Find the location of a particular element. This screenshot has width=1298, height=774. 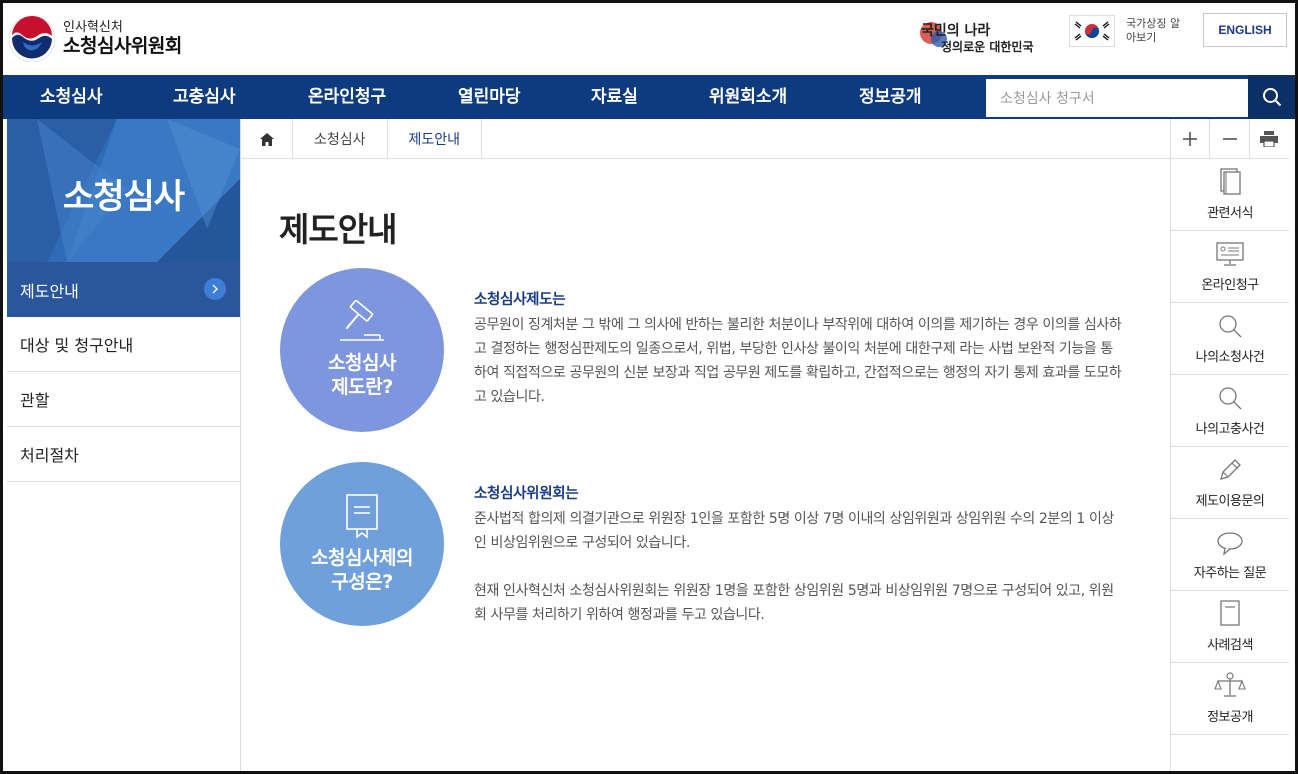

quick-item-label: 제도이용문의 is located at coordinates (1230, 501).